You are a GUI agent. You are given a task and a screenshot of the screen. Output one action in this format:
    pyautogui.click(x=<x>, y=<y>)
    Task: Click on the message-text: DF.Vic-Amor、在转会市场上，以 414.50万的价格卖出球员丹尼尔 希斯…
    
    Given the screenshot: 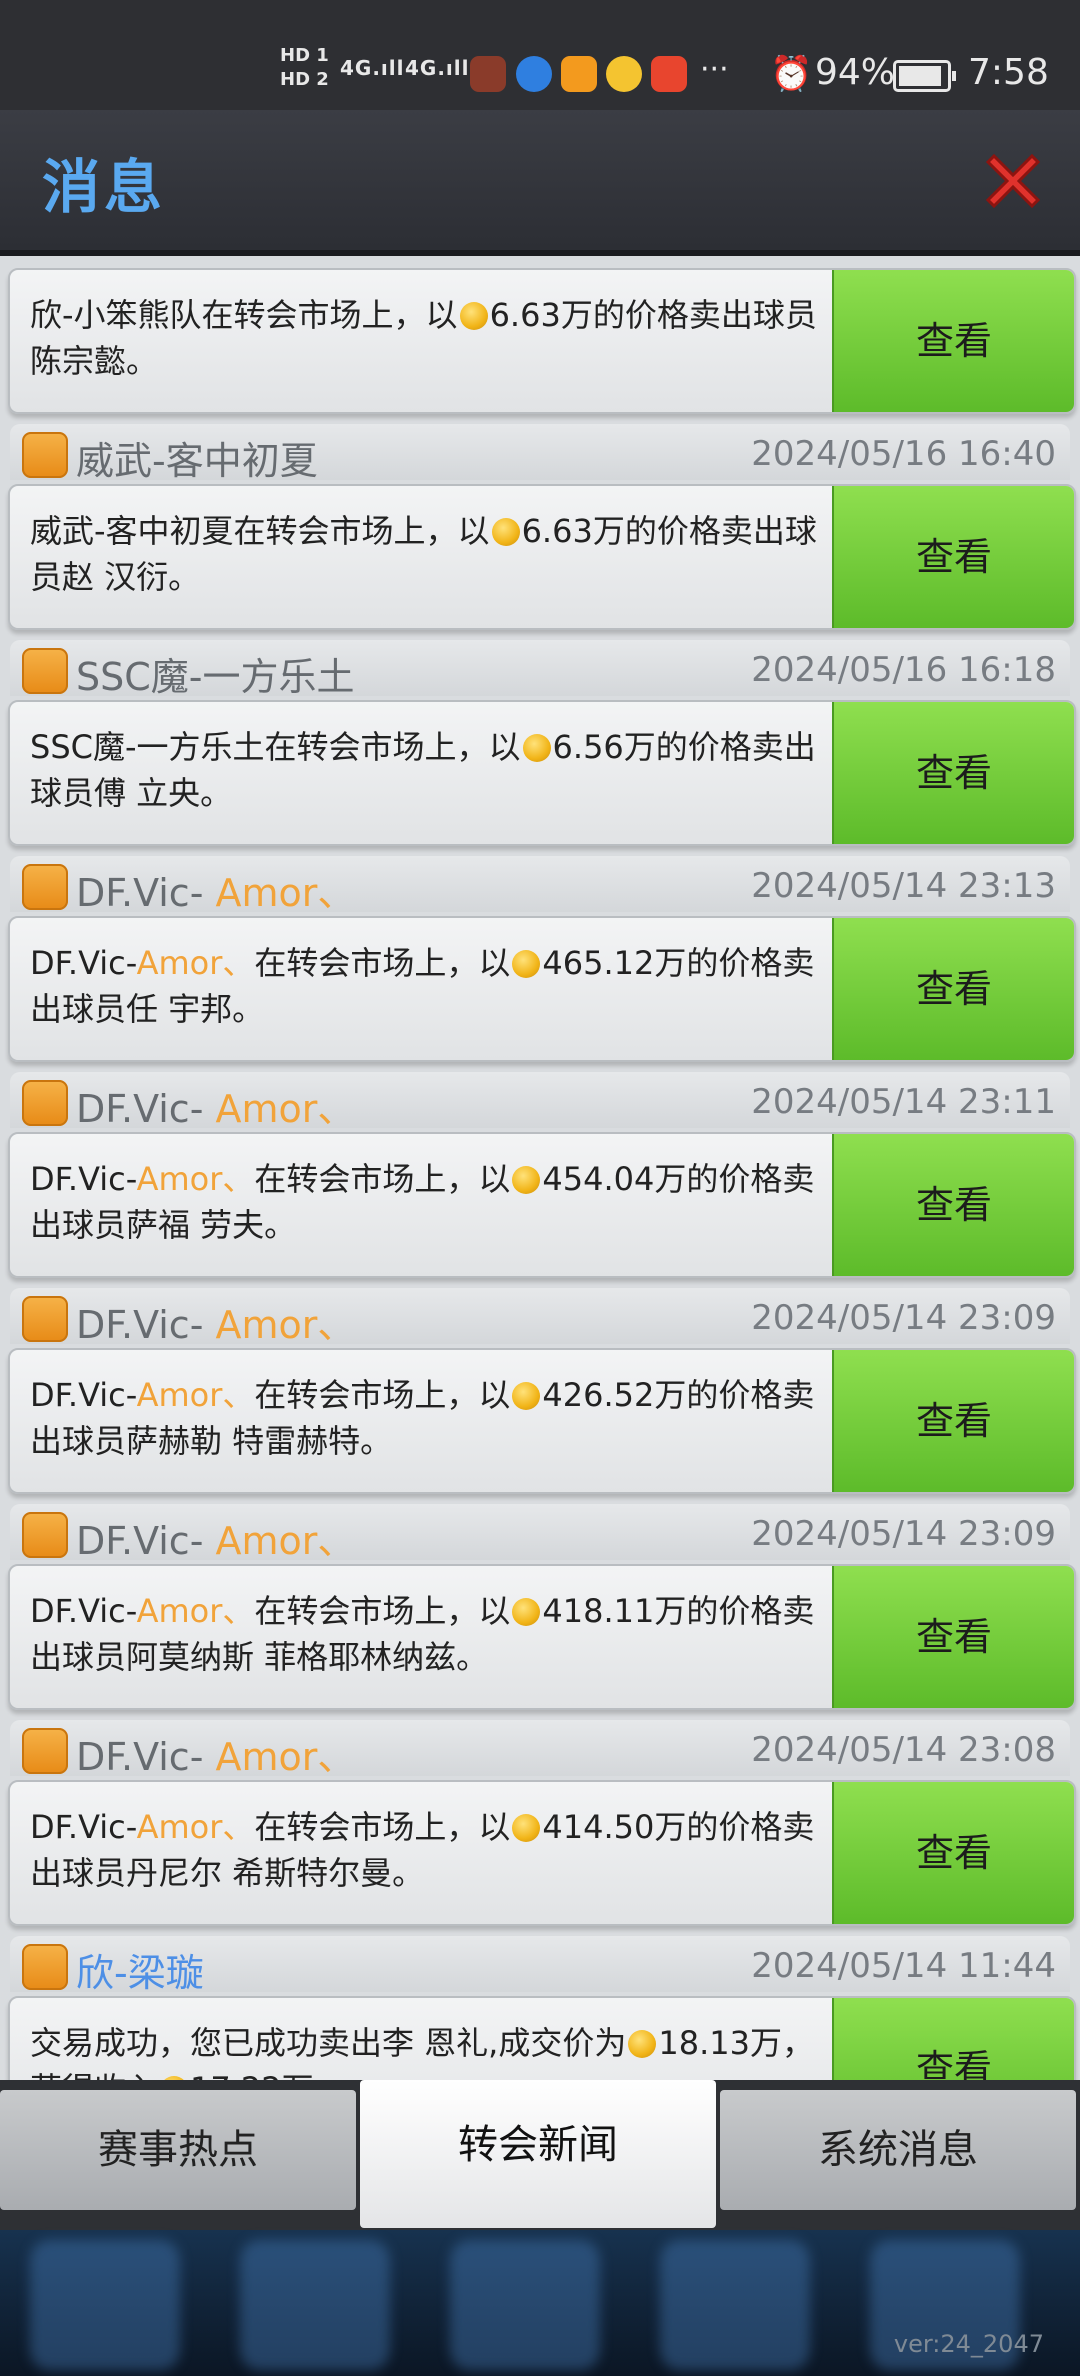 What is the action you would take?
    pyautogui.click(x=422, y=1850)
    